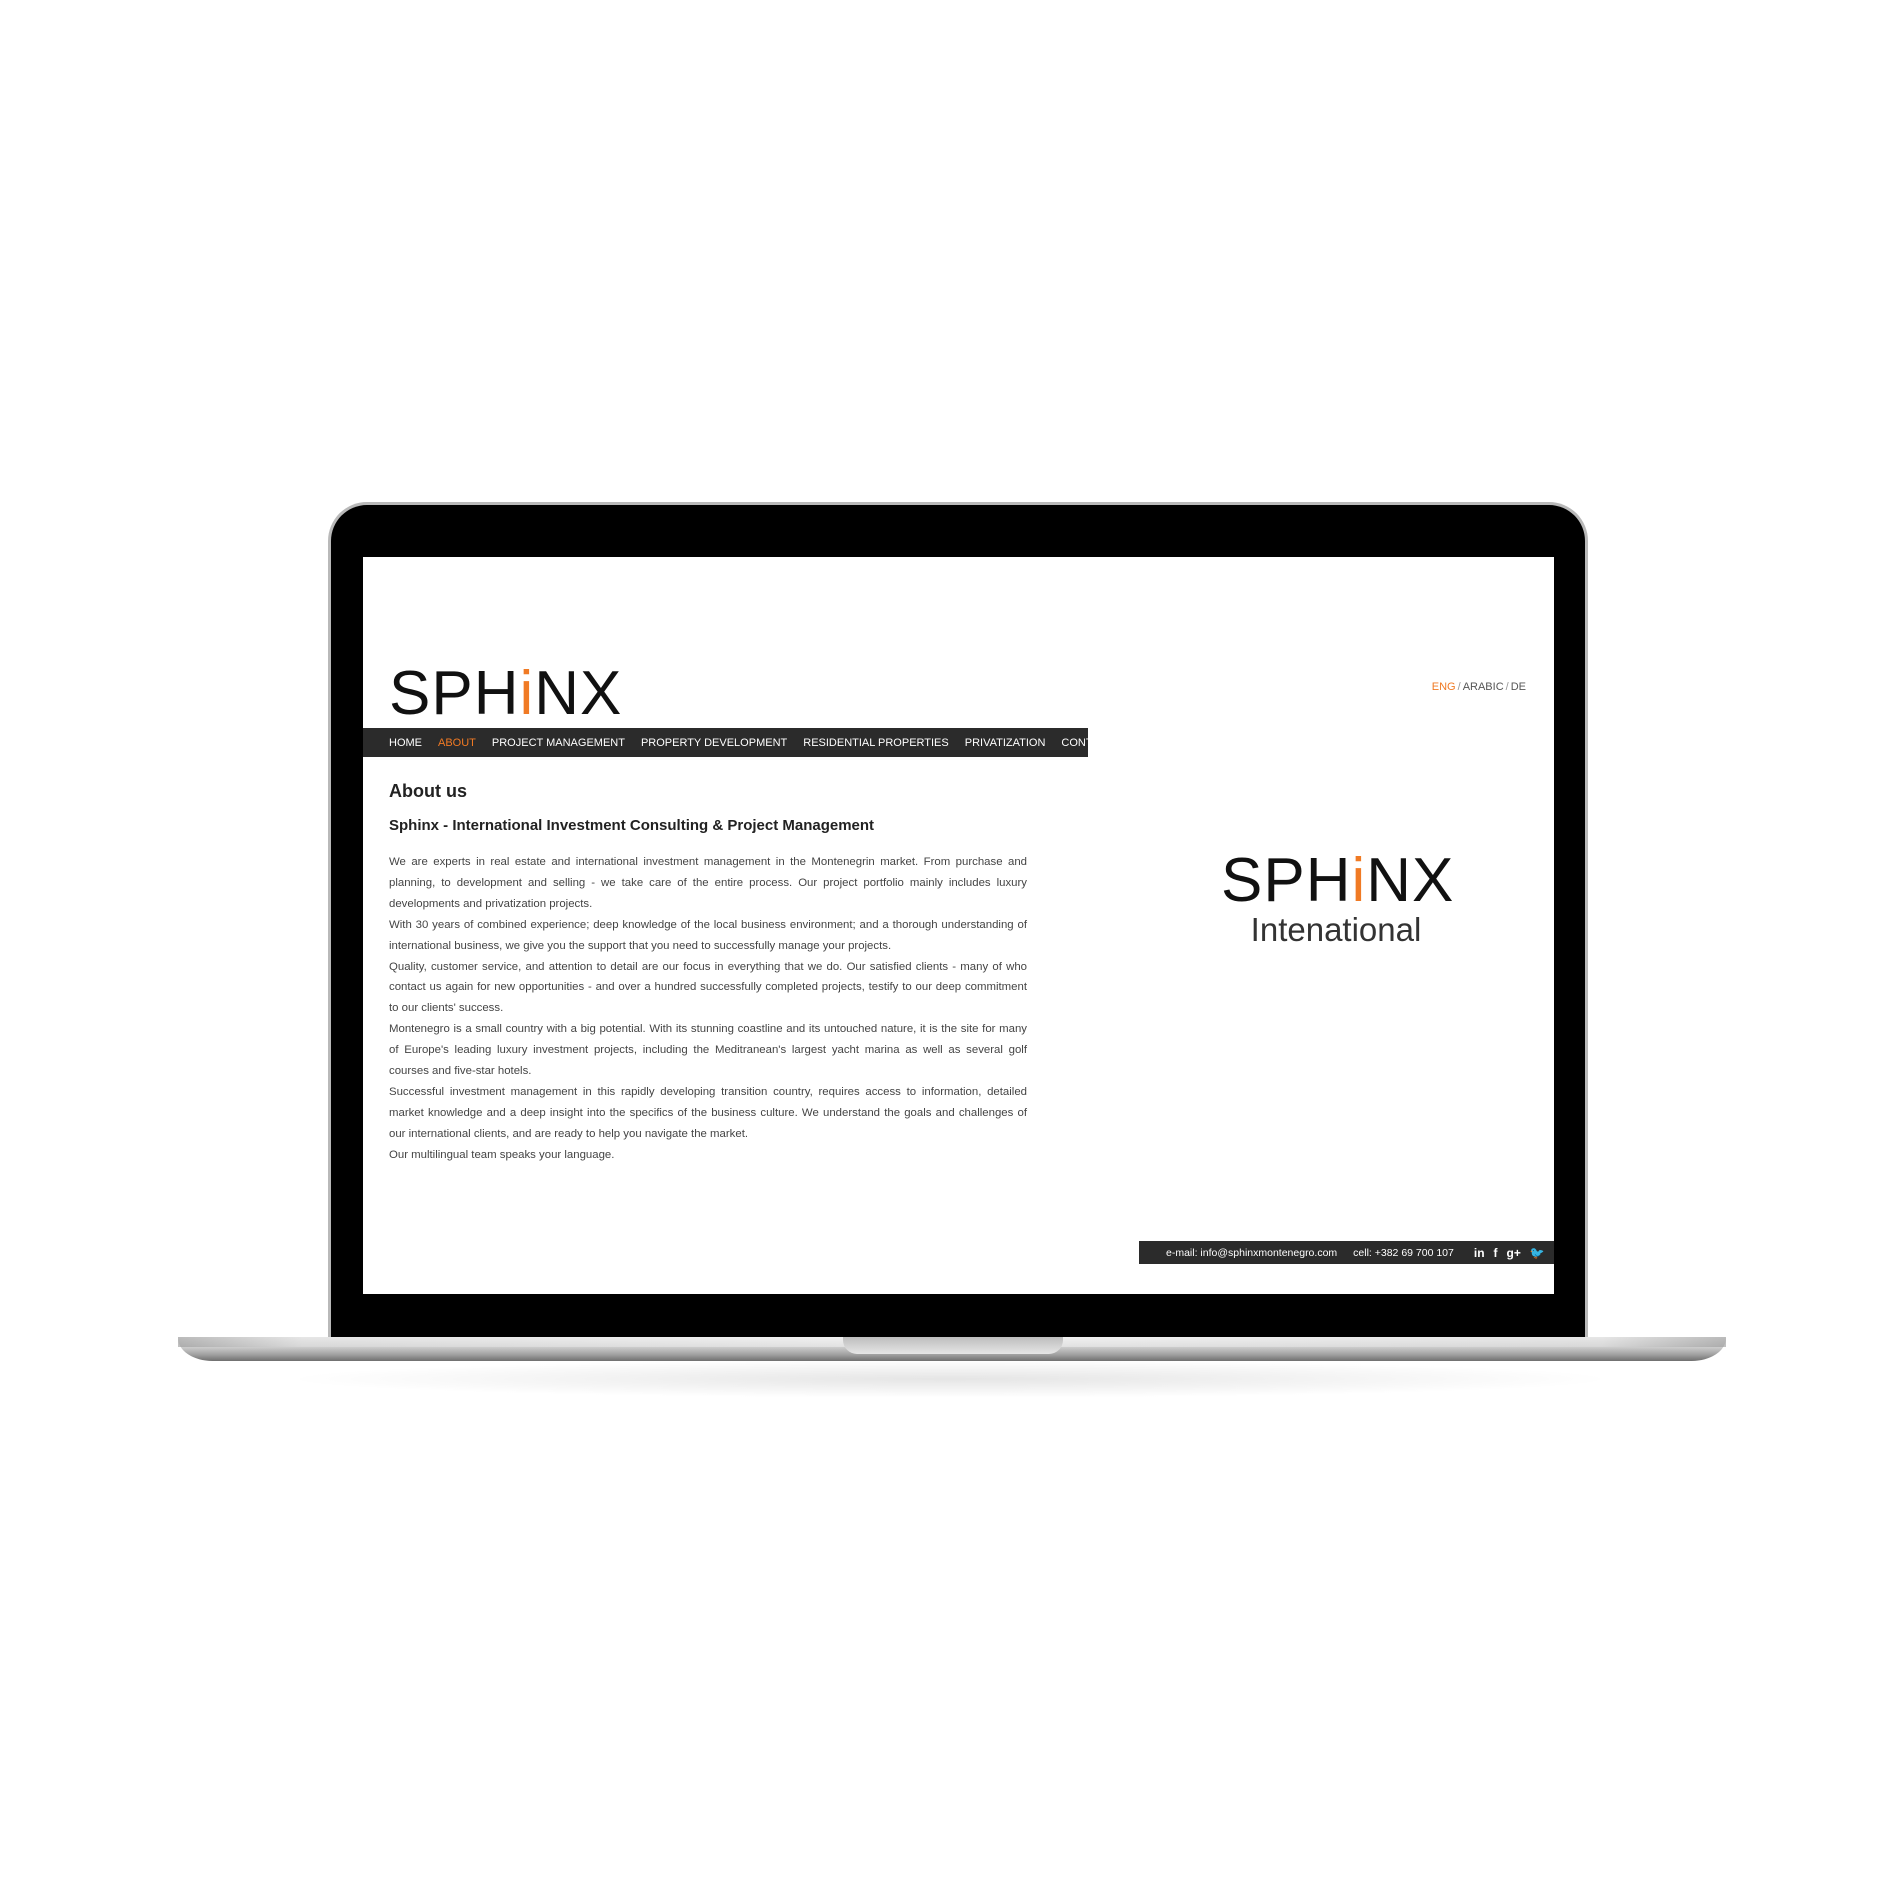  I want to click on laptop-shadow, so click(950, 1379).